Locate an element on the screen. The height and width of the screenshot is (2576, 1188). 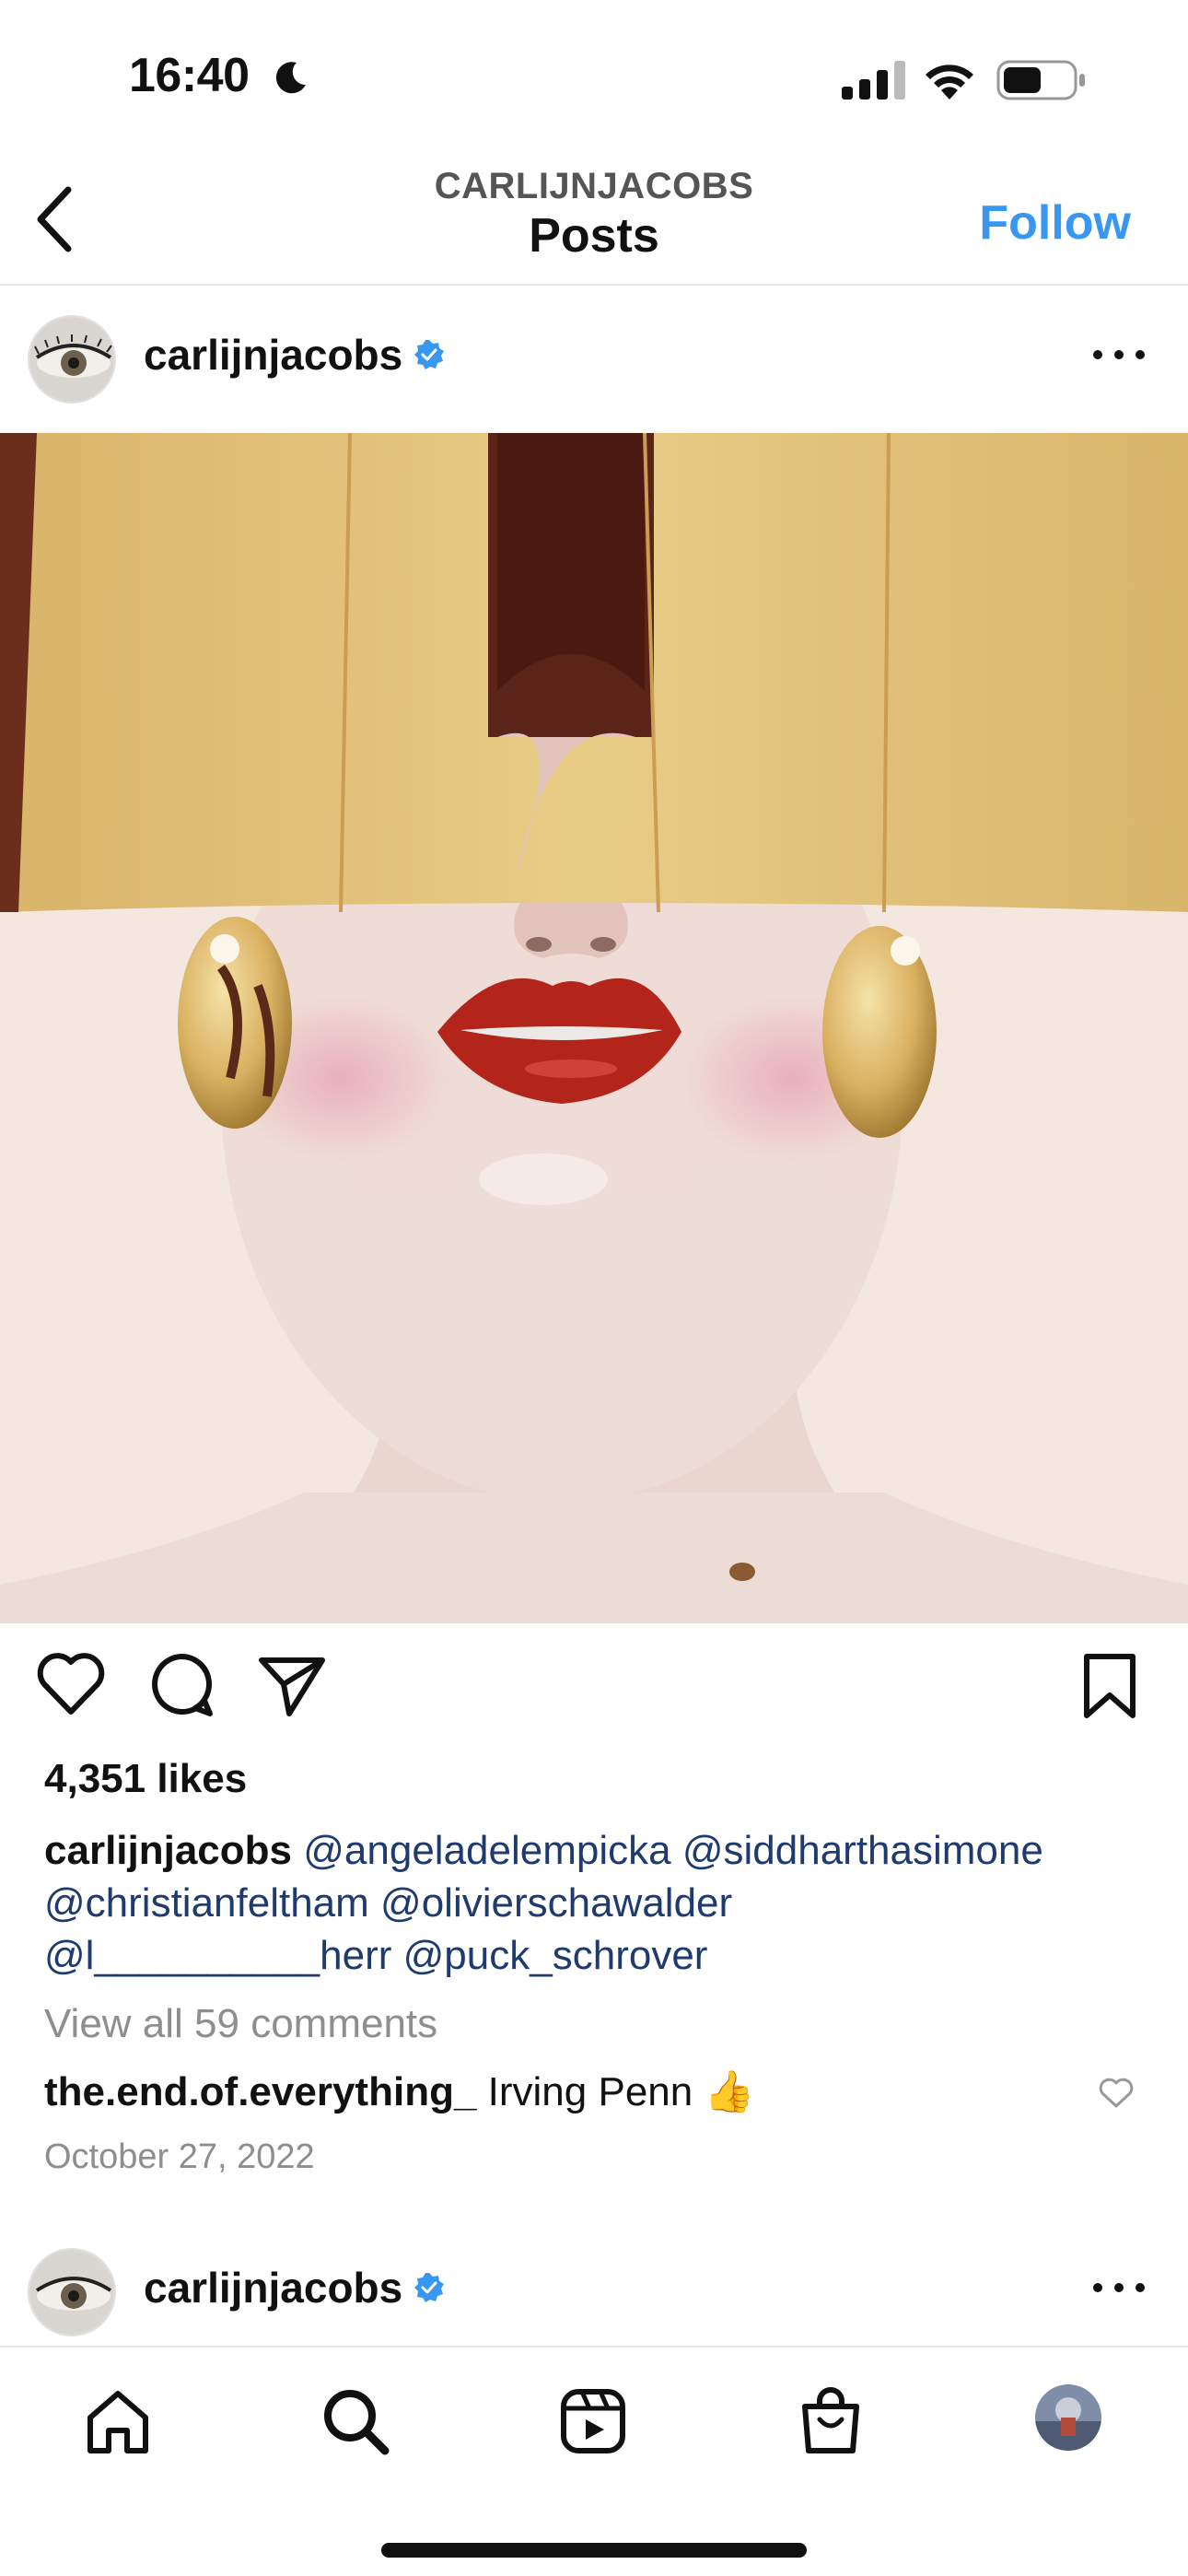
comment-icon is located at coordinates (181, 1685).